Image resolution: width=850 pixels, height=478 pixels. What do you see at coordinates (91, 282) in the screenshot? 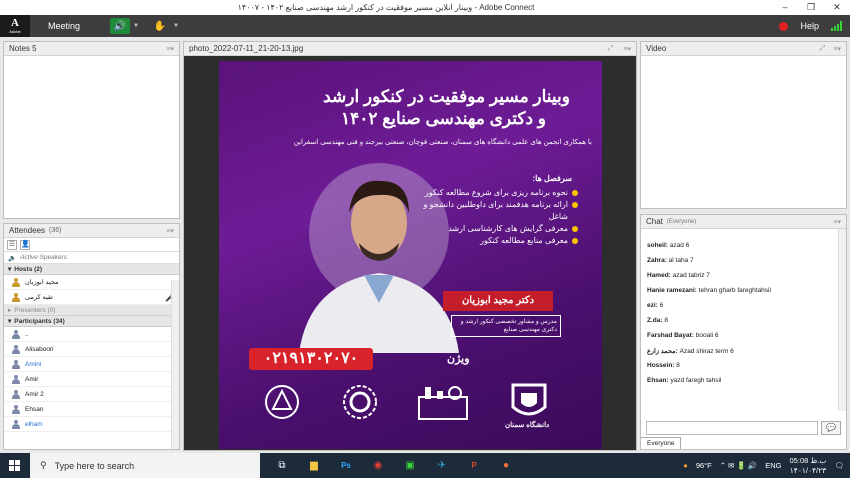
I see `list-item: مجید ابوزیان` at bounding box center [91, 282].